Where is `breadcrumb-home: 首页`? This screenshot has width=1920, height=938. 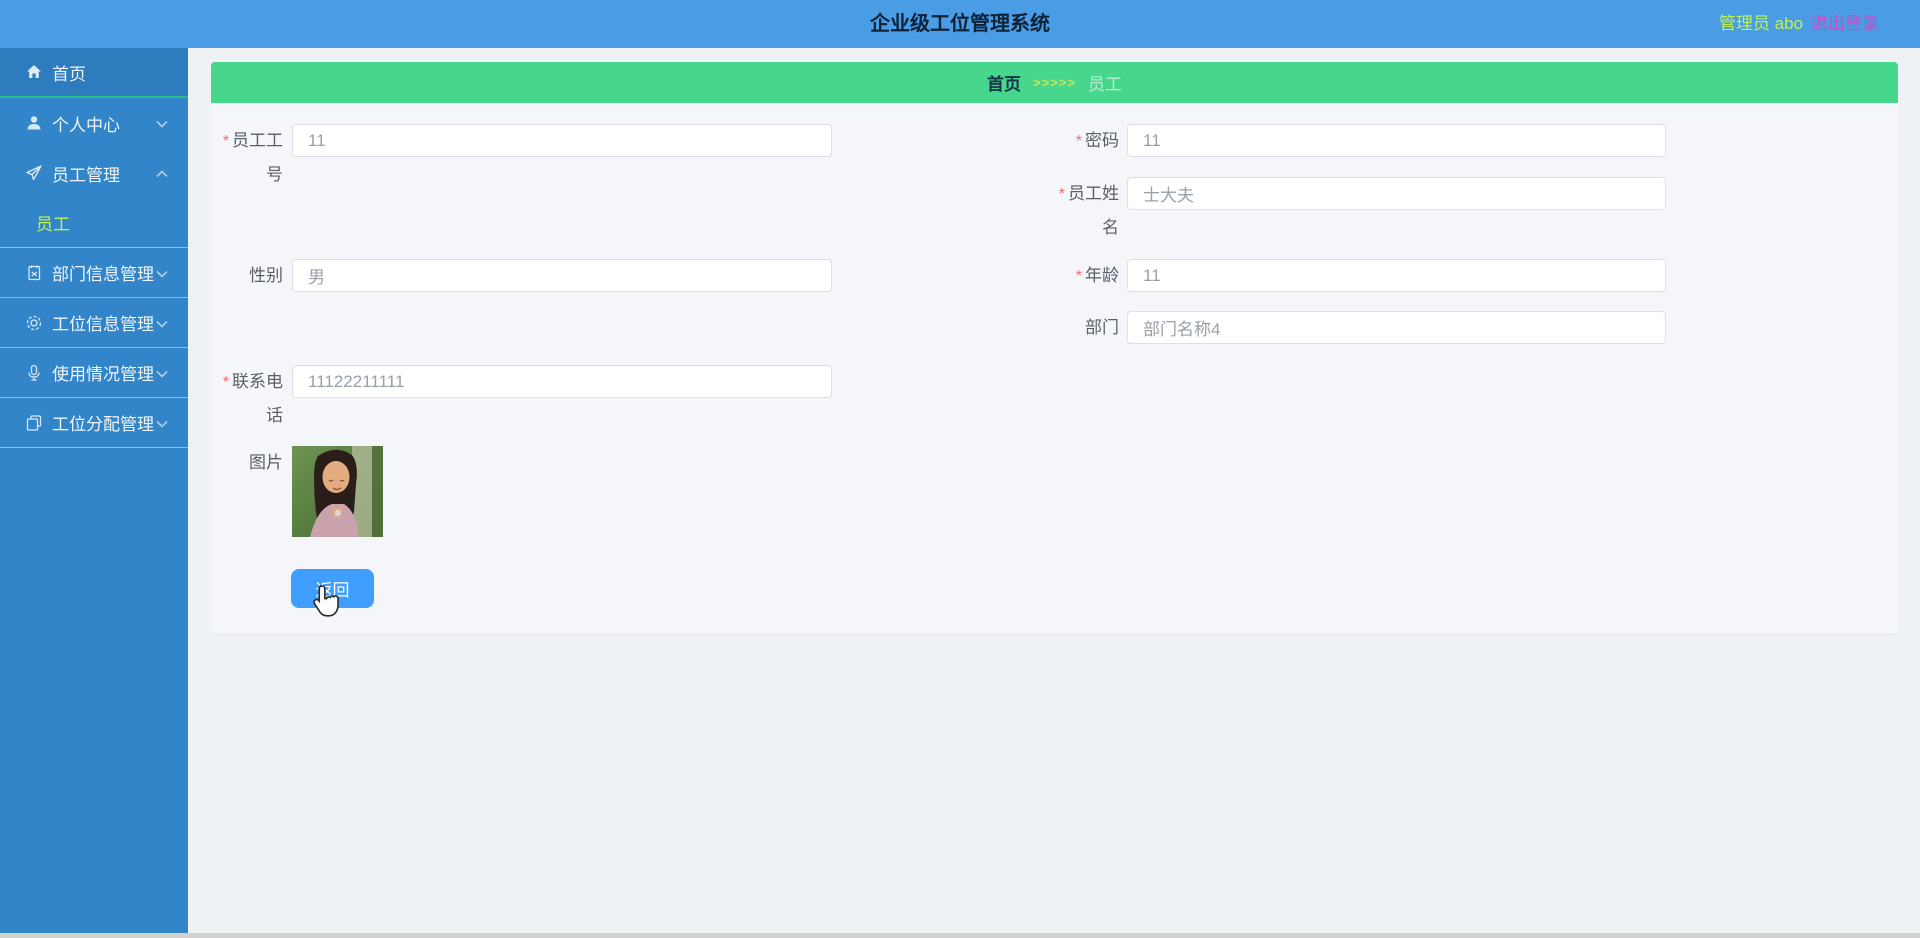 breadcrumb-home: 首页 is located at coordinates (1004, 82).